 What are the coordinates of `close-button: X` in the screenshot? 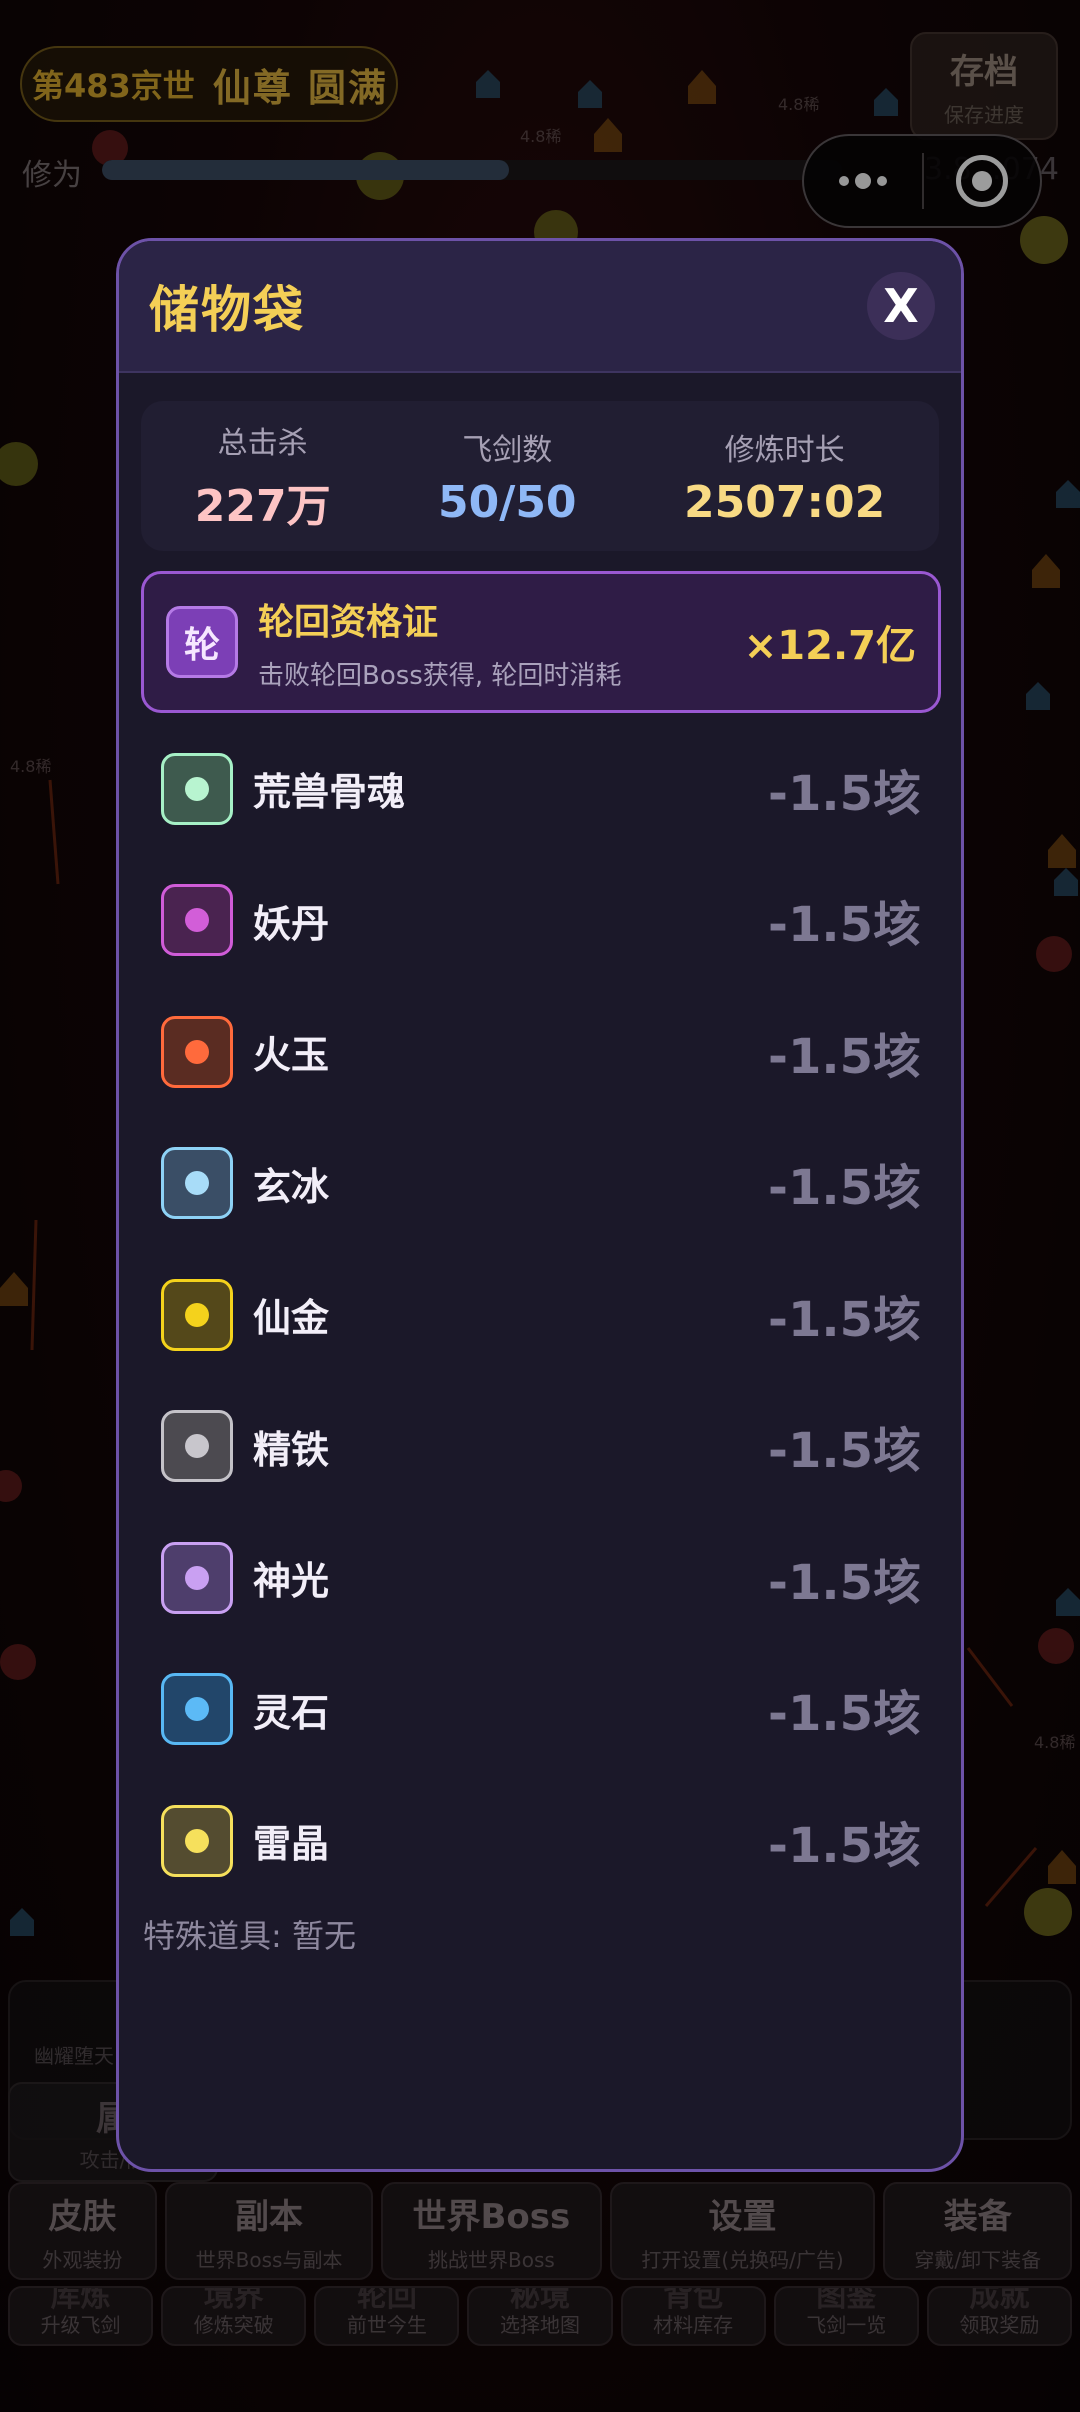 It's located at (901, 306).